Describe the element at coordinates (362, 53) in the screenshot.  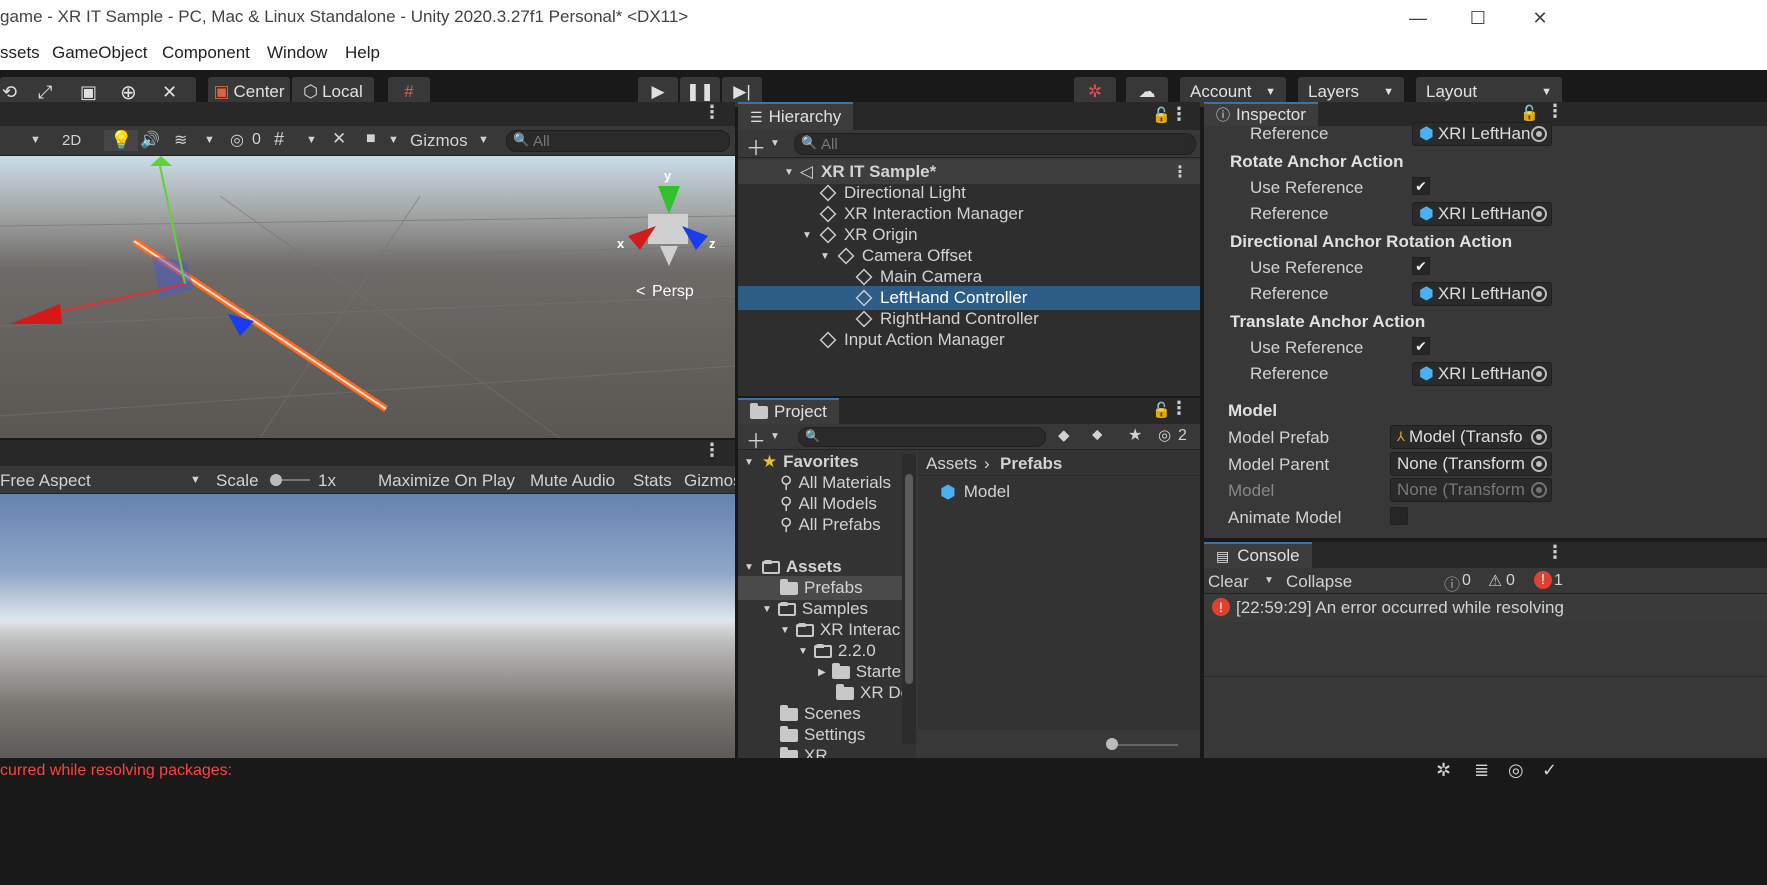
I see `menu-help: Help` at that location.